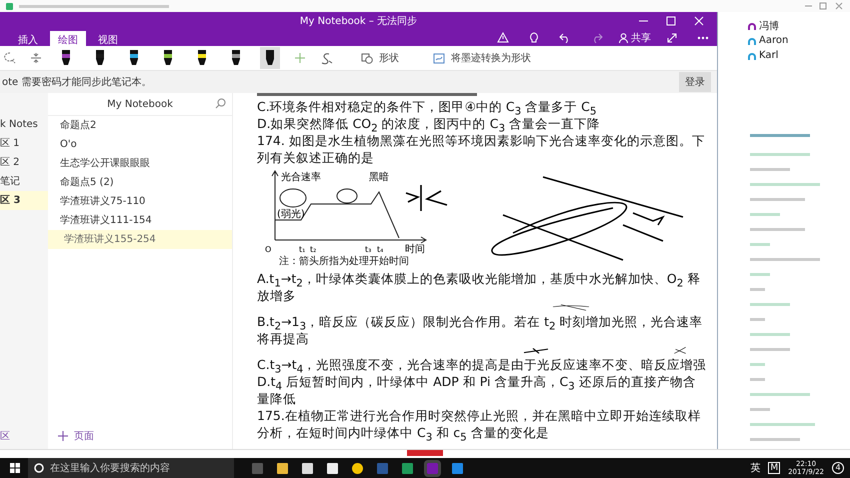 The height and width of the screenshot is (478, 850). What do you see at coordinates (77, 82) in the screenshot?
I see `sync-warning-message: ote 需要密码才能同步此笔记本。` at bounding box center [77, 82].